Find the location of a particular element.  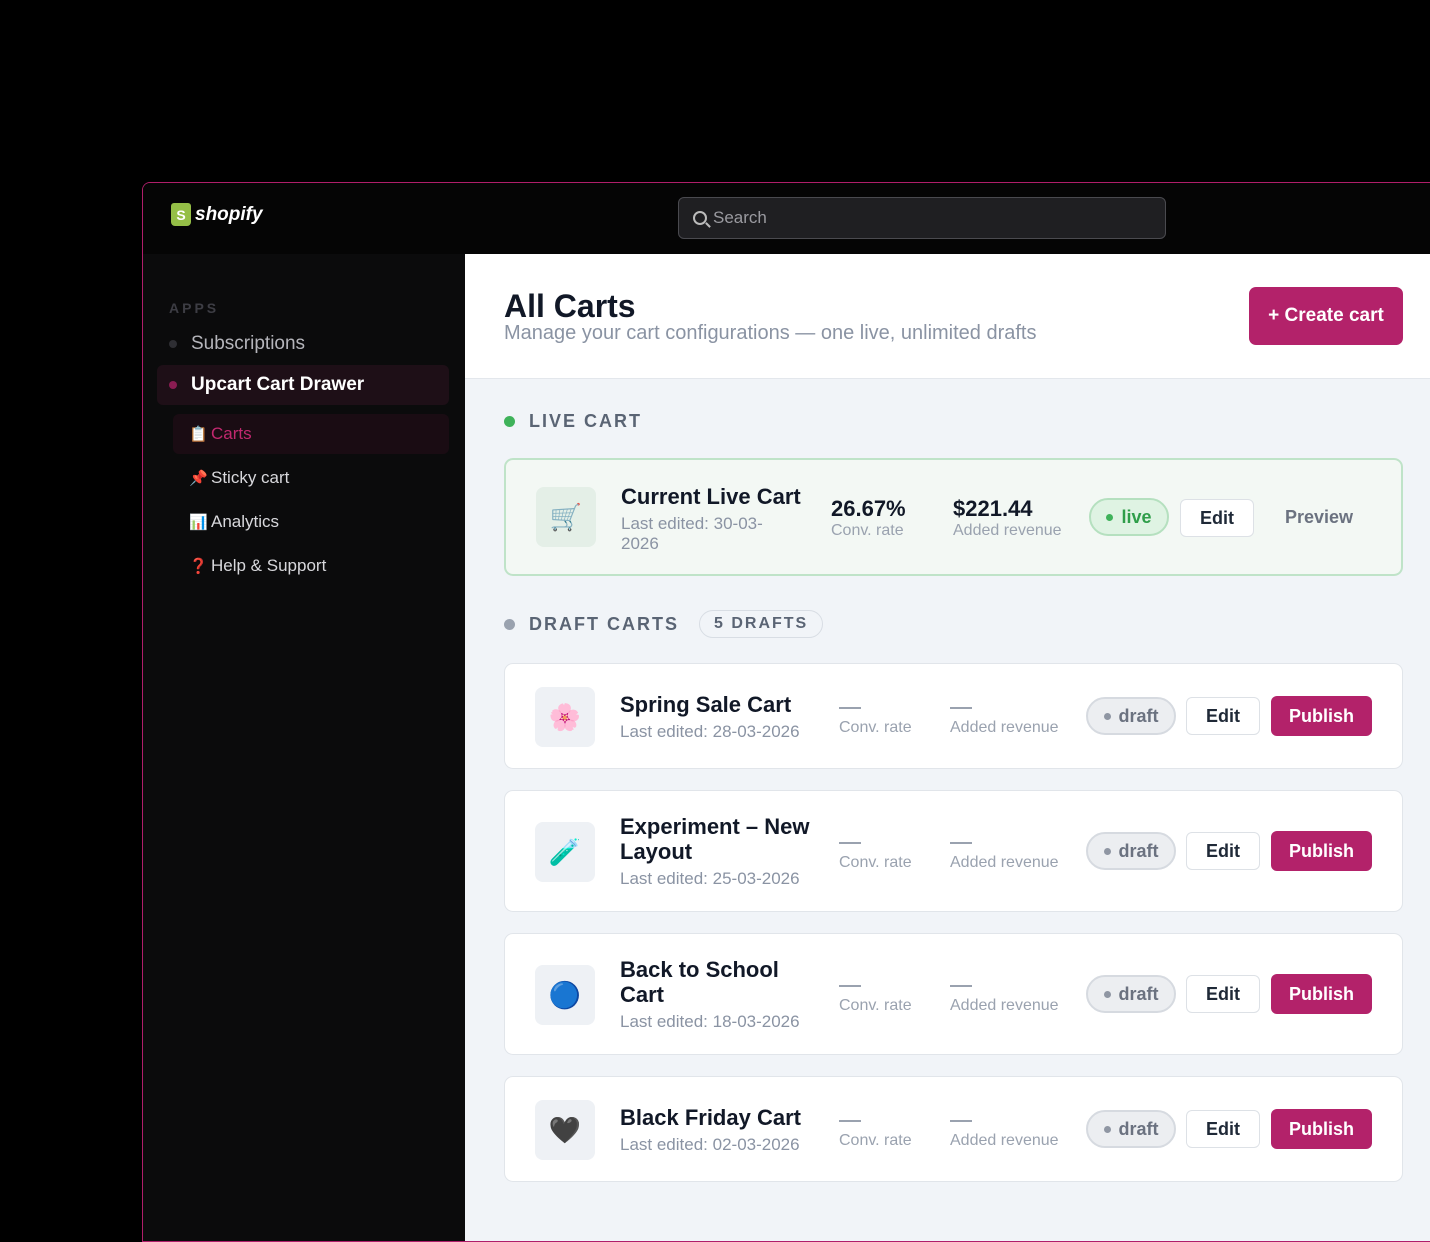

sidebar-item-subscriptions: Subscriptions is located at coordinates (303, 344).